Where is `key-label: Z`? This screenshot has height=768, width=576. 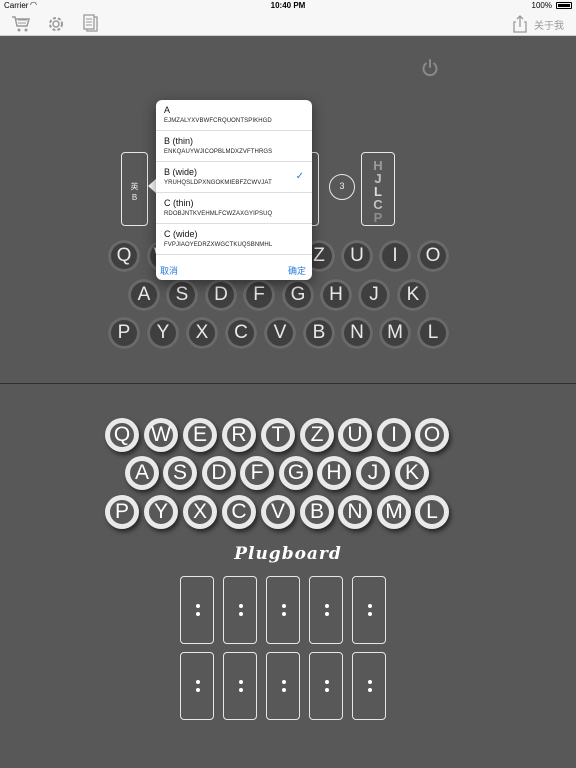 key-label: Z is located at coordinates (317, 435).